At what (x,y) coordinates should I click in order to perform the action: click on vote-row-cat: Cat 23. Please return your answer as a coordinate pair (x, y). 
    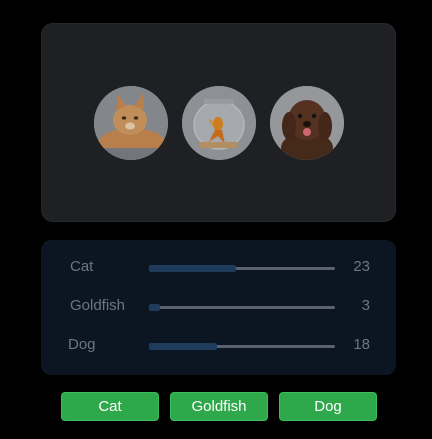
    Looking at the image, I should click on (218, 268).